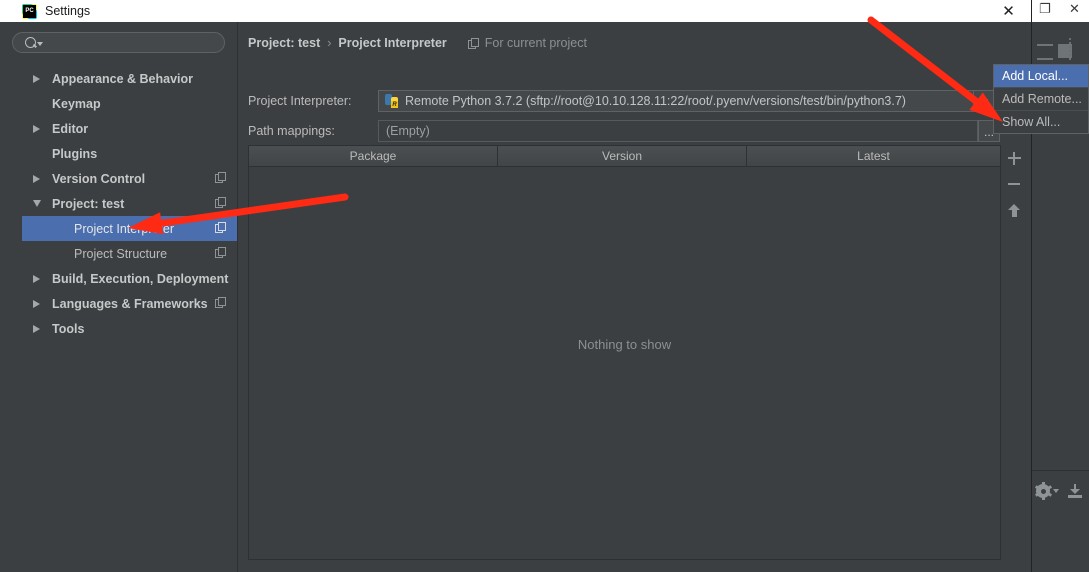 This screenshot has height=572, width=1089. I want to click on upgrade-package-button, so click(1014, 210).